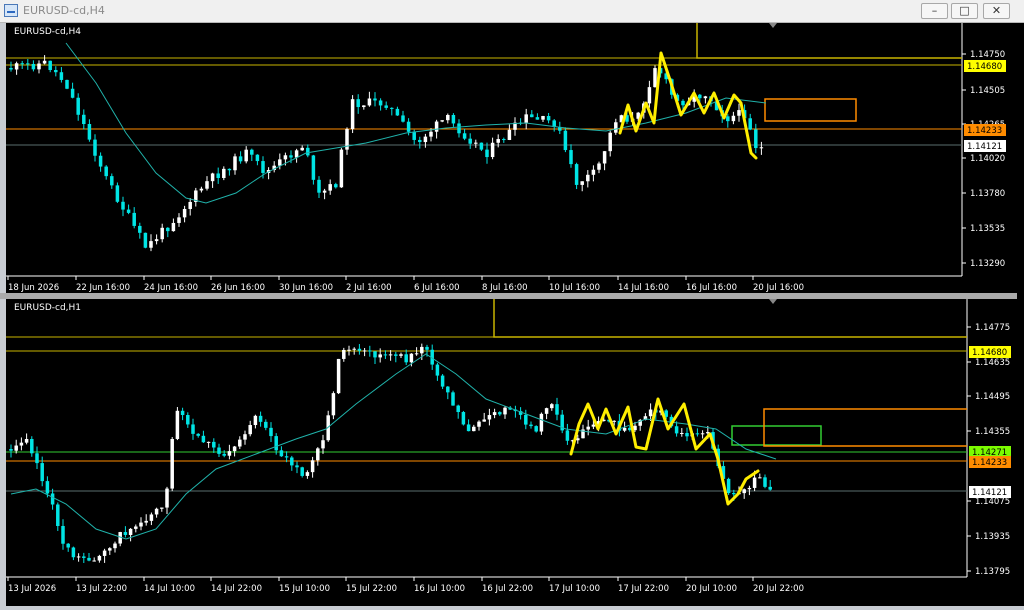  Describe the element at coordinates (964, 11) in the screenshot. I see `maximize-button: □` at that location.